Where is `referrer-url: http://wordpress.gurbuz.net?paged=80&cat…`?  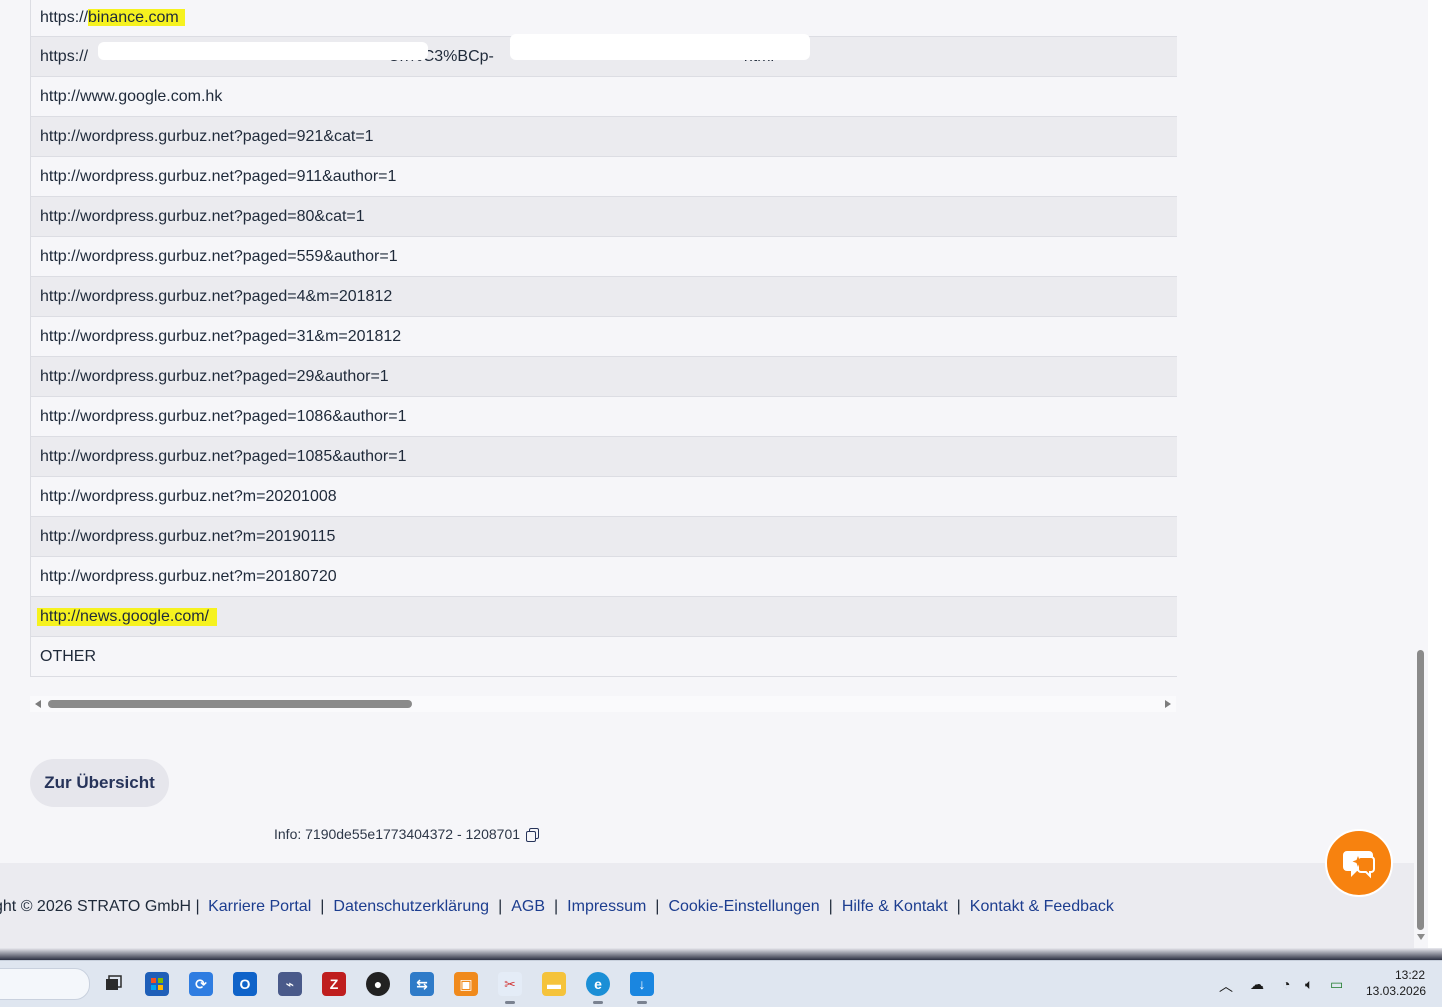
referrer-url: http://wordpress.gurbuz.net?paged=80&cat… is located at coordinates (202, 217).